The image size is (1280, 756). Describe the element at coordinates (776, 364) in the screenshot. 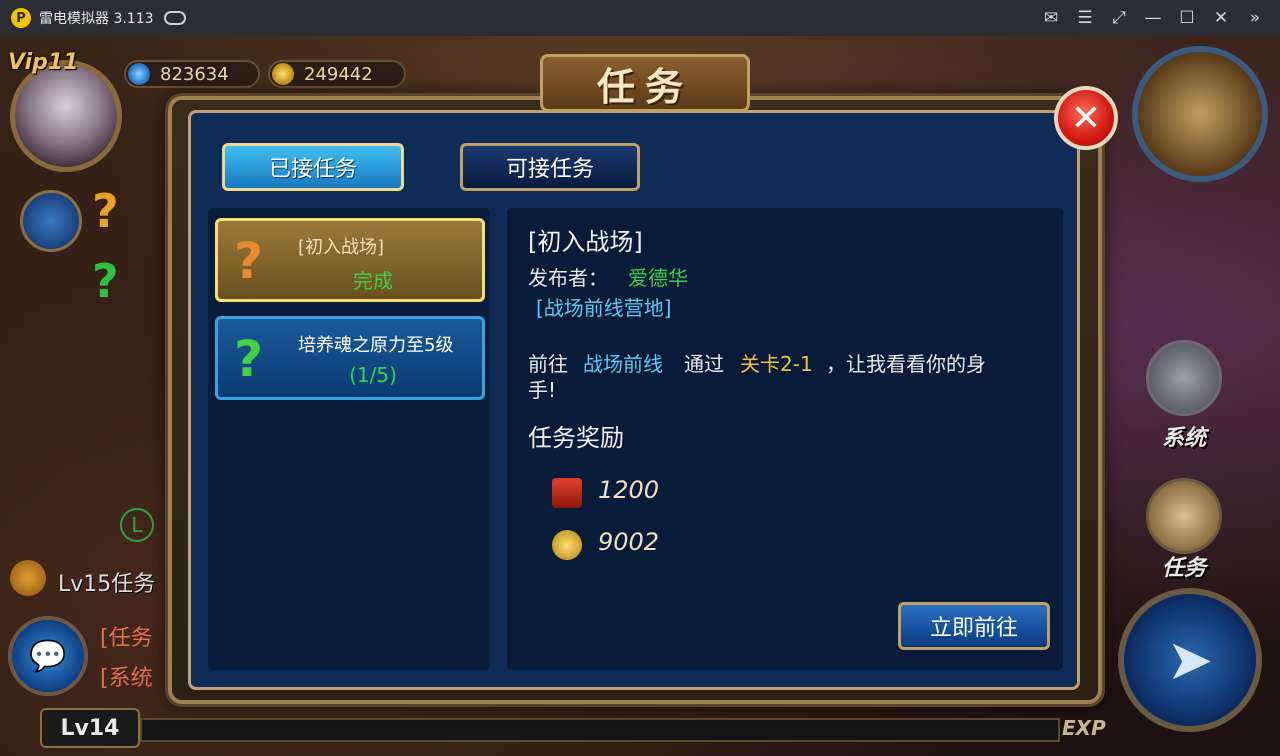

I see `desc-stage: 关卡2-1` at that location.